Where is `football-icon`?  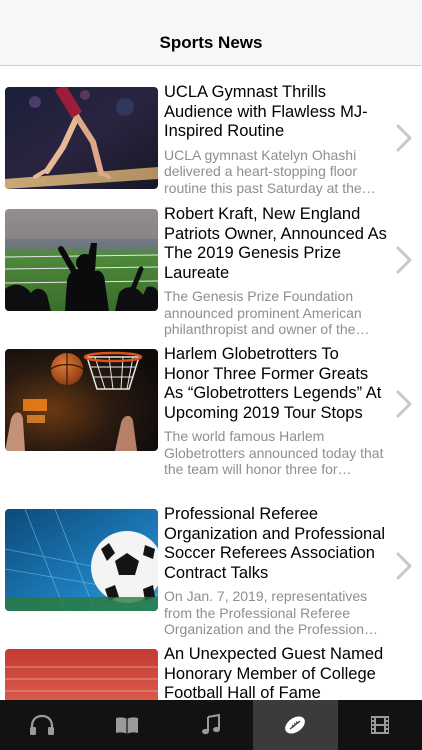 football-icon is located at coordinates (295, 725).